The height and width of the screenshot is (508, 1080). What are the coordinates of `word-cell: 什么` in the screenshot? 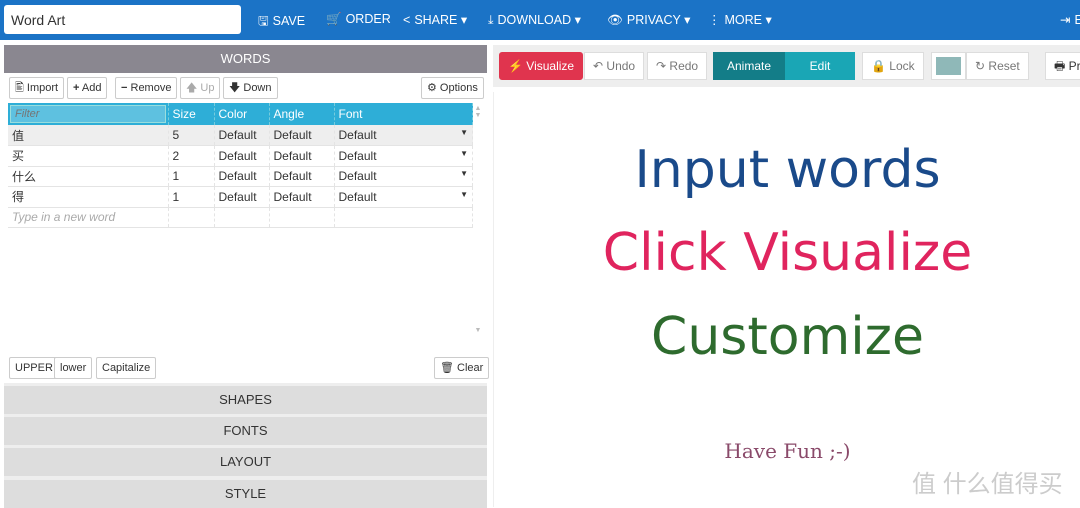 It's located at (88, 176).